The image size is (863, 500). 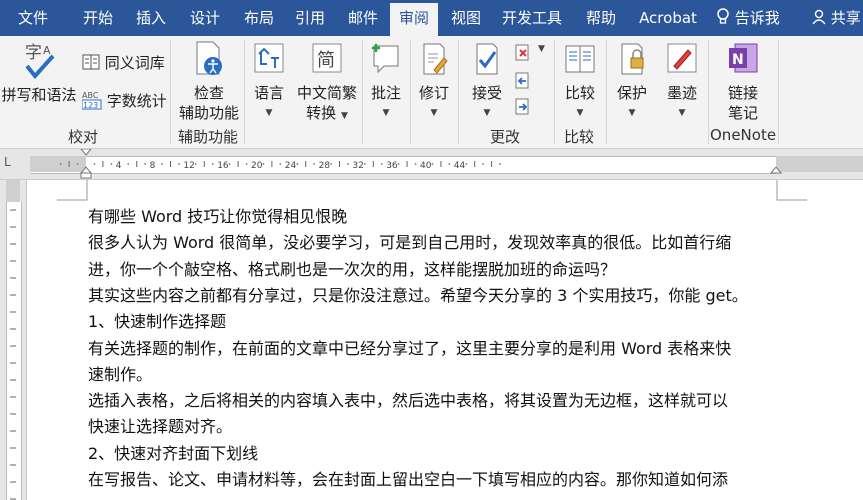 What do you see at coordinates (601, 18) in the screenshot?
I see `tab-help: 帮助` at bounding box center [601, 18].